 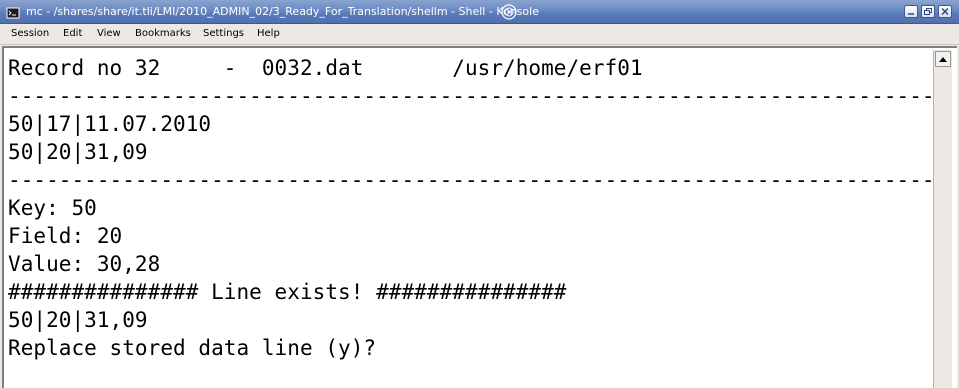 What do you see at coordinates (13, 12) in the screenshot?
I see `konsole-icon` at bounding box center [13, 12].